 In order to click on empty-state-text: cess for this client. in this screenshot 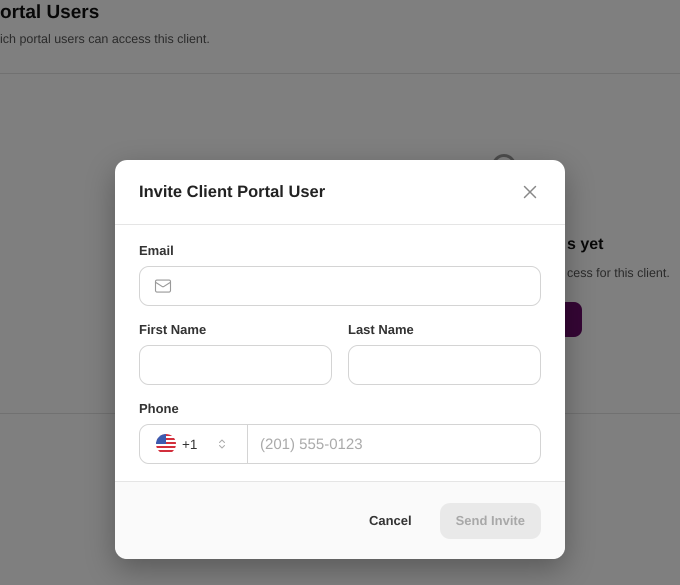, I will do `click(619, 273)`.